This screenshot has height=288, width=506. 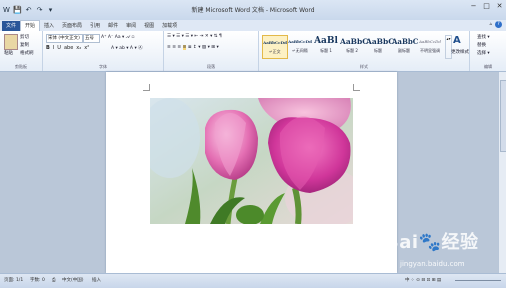 I want to click on minimize-ribbon-icon: ▵, so click(x=490, y=24).